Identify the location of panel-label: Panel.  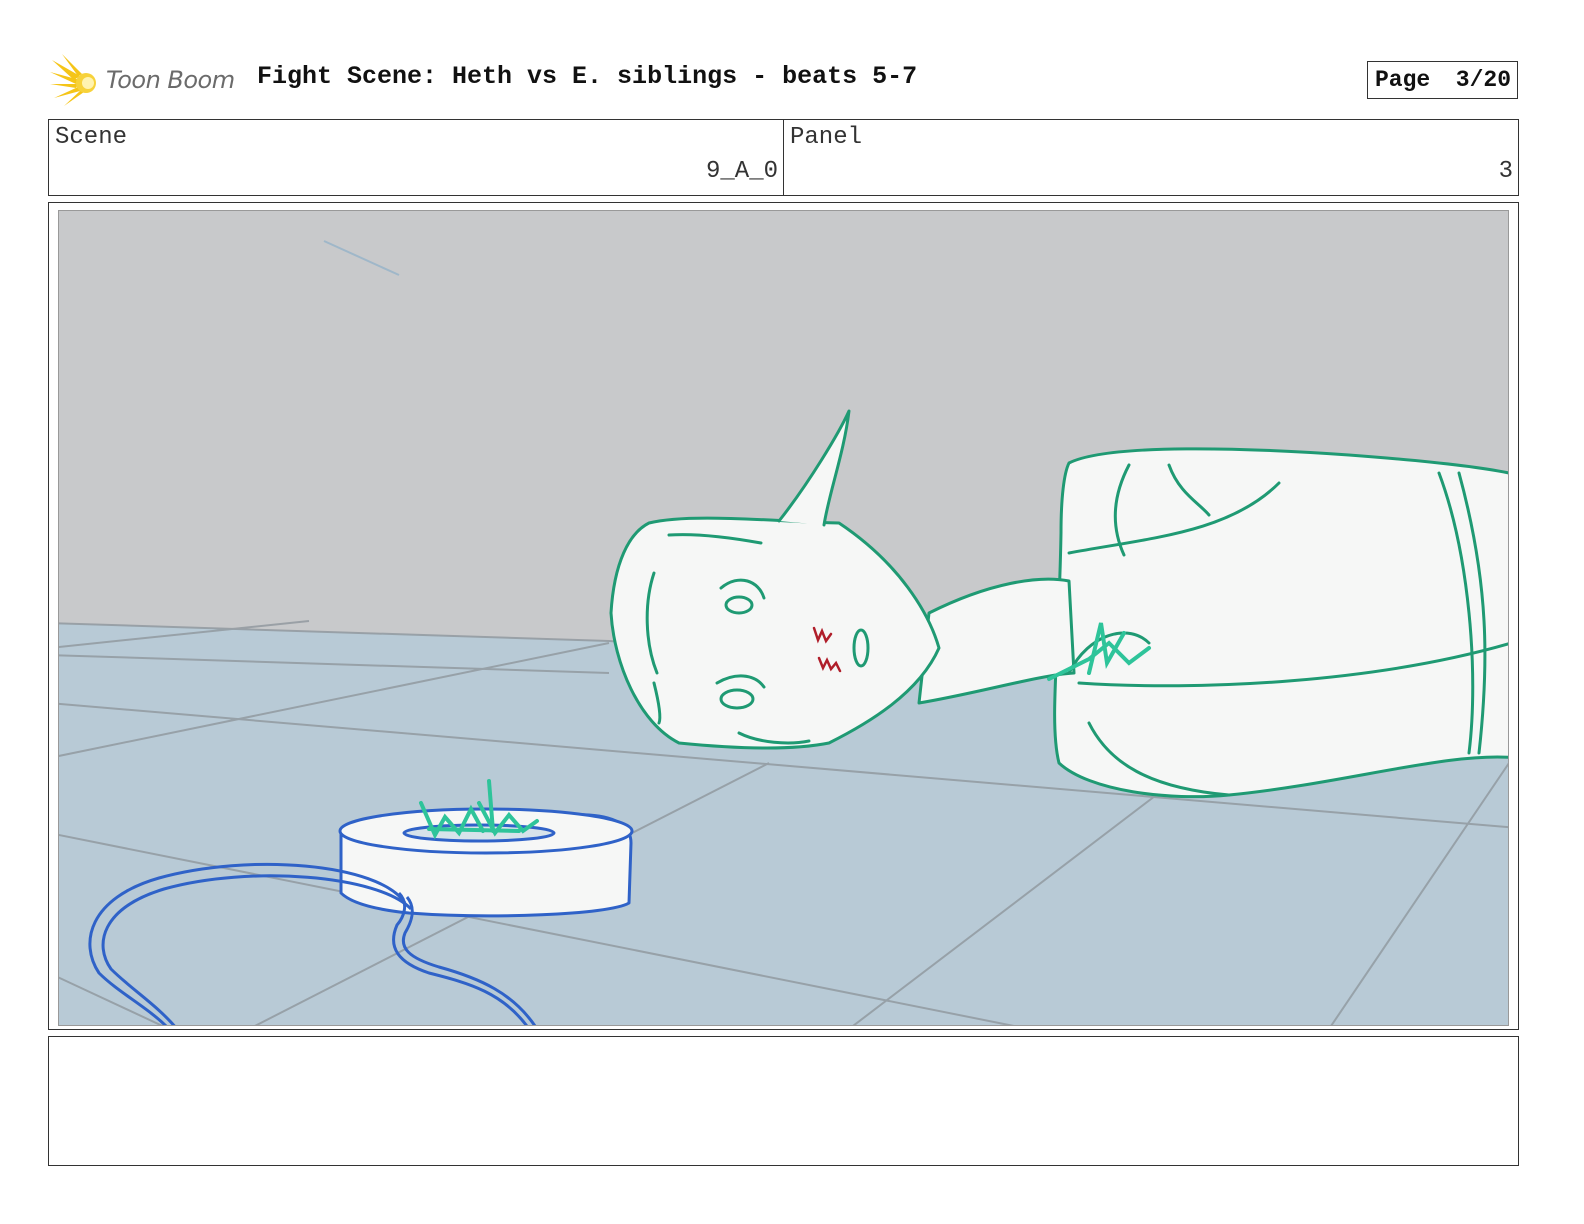
(826, 137).